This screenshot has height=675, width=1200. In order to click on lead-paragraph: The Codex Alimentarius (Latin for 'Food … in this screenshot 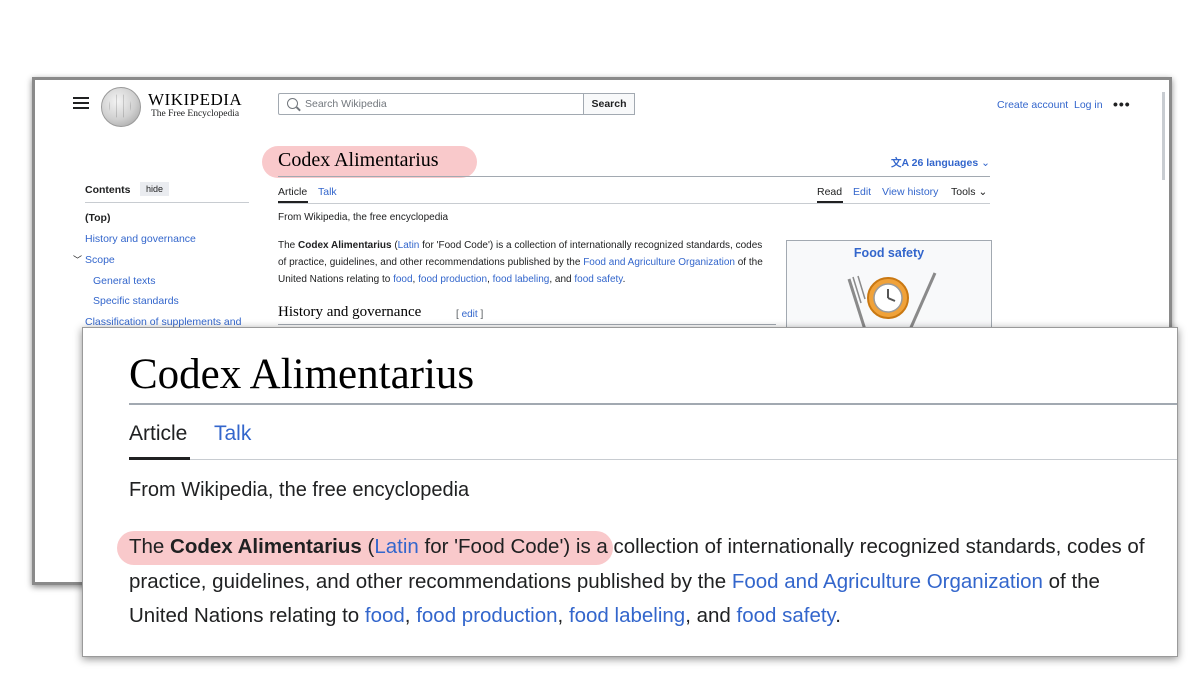, I will do `click(521, 262)`.